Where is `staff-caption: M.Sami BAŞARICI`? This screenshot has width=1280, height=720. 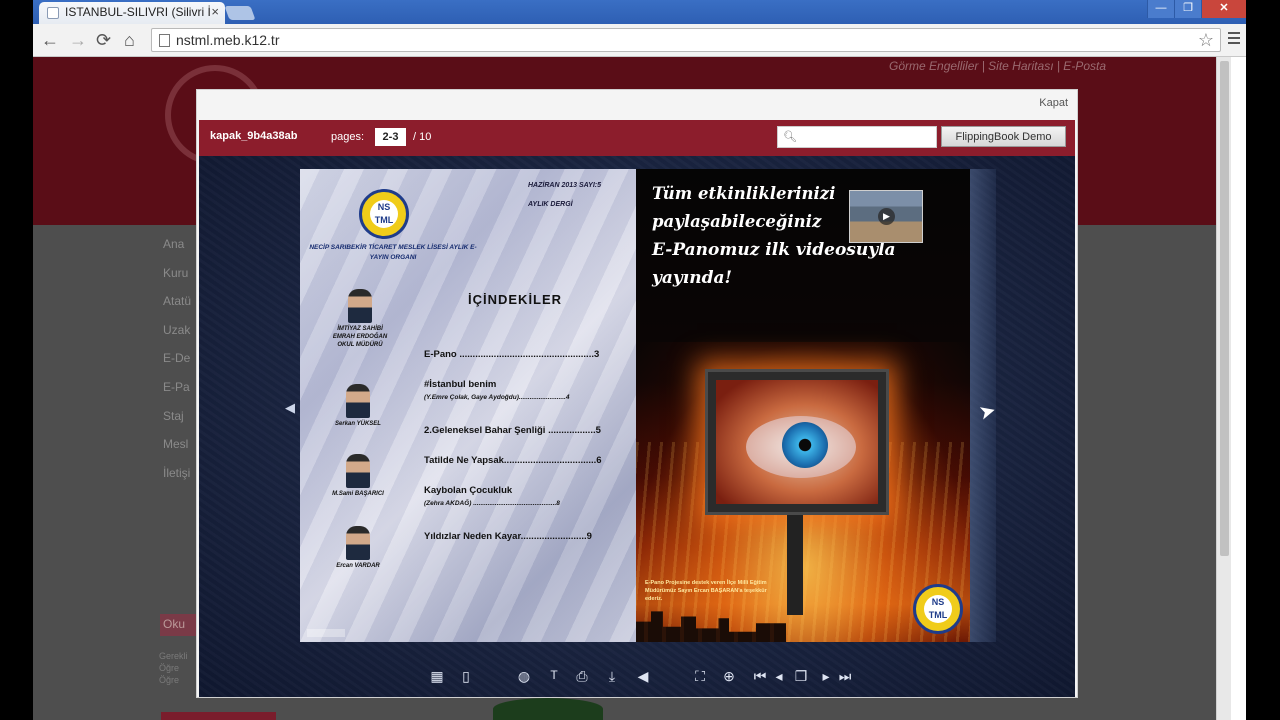
staff-caption: M.Sami BAŞARICI is located at coordinates (358, 494).